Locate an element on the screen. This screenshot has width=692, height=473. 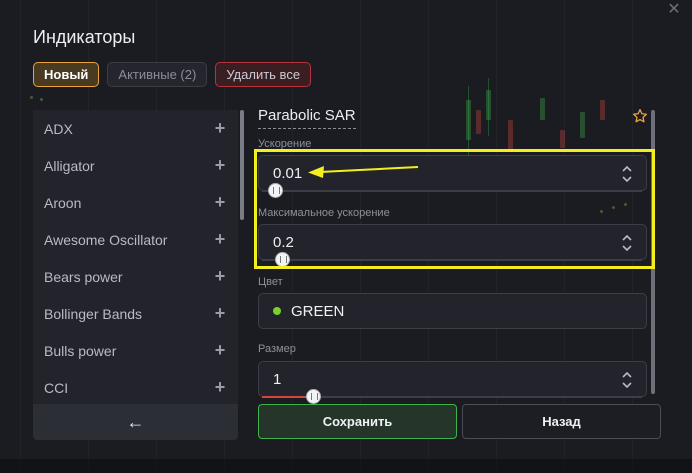
list-item-label: CCI is located at coordinates (56, 387).